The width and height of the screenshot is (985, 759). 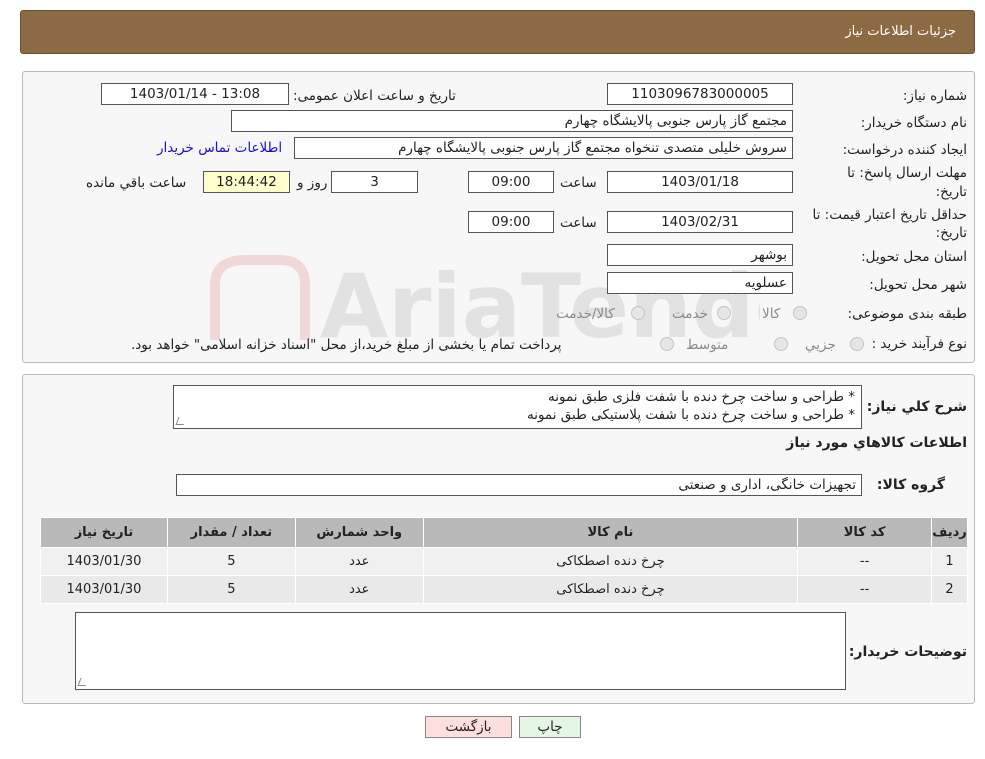 I want to click on need-number-field: 1103096783000005, so click(x=700, y=94).